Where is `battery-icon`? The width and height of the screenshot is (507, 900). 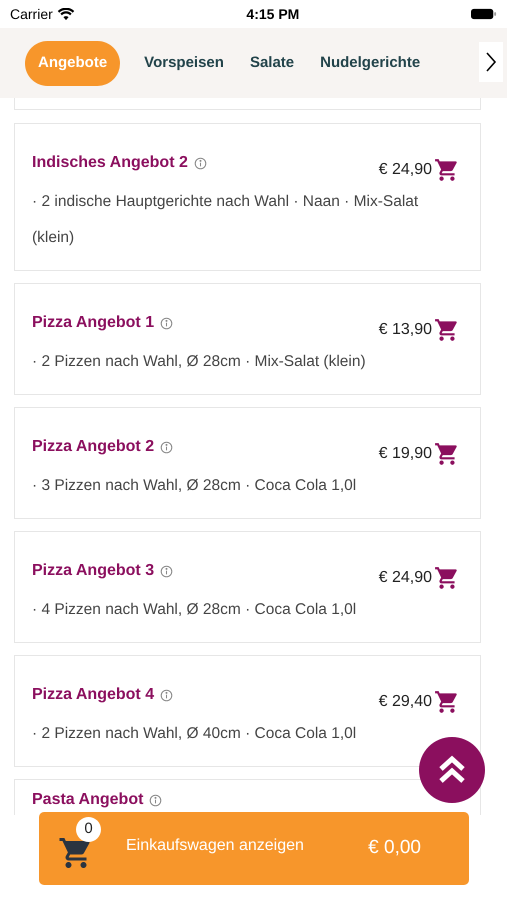
battery-icon is located at coordinates (483, 14).